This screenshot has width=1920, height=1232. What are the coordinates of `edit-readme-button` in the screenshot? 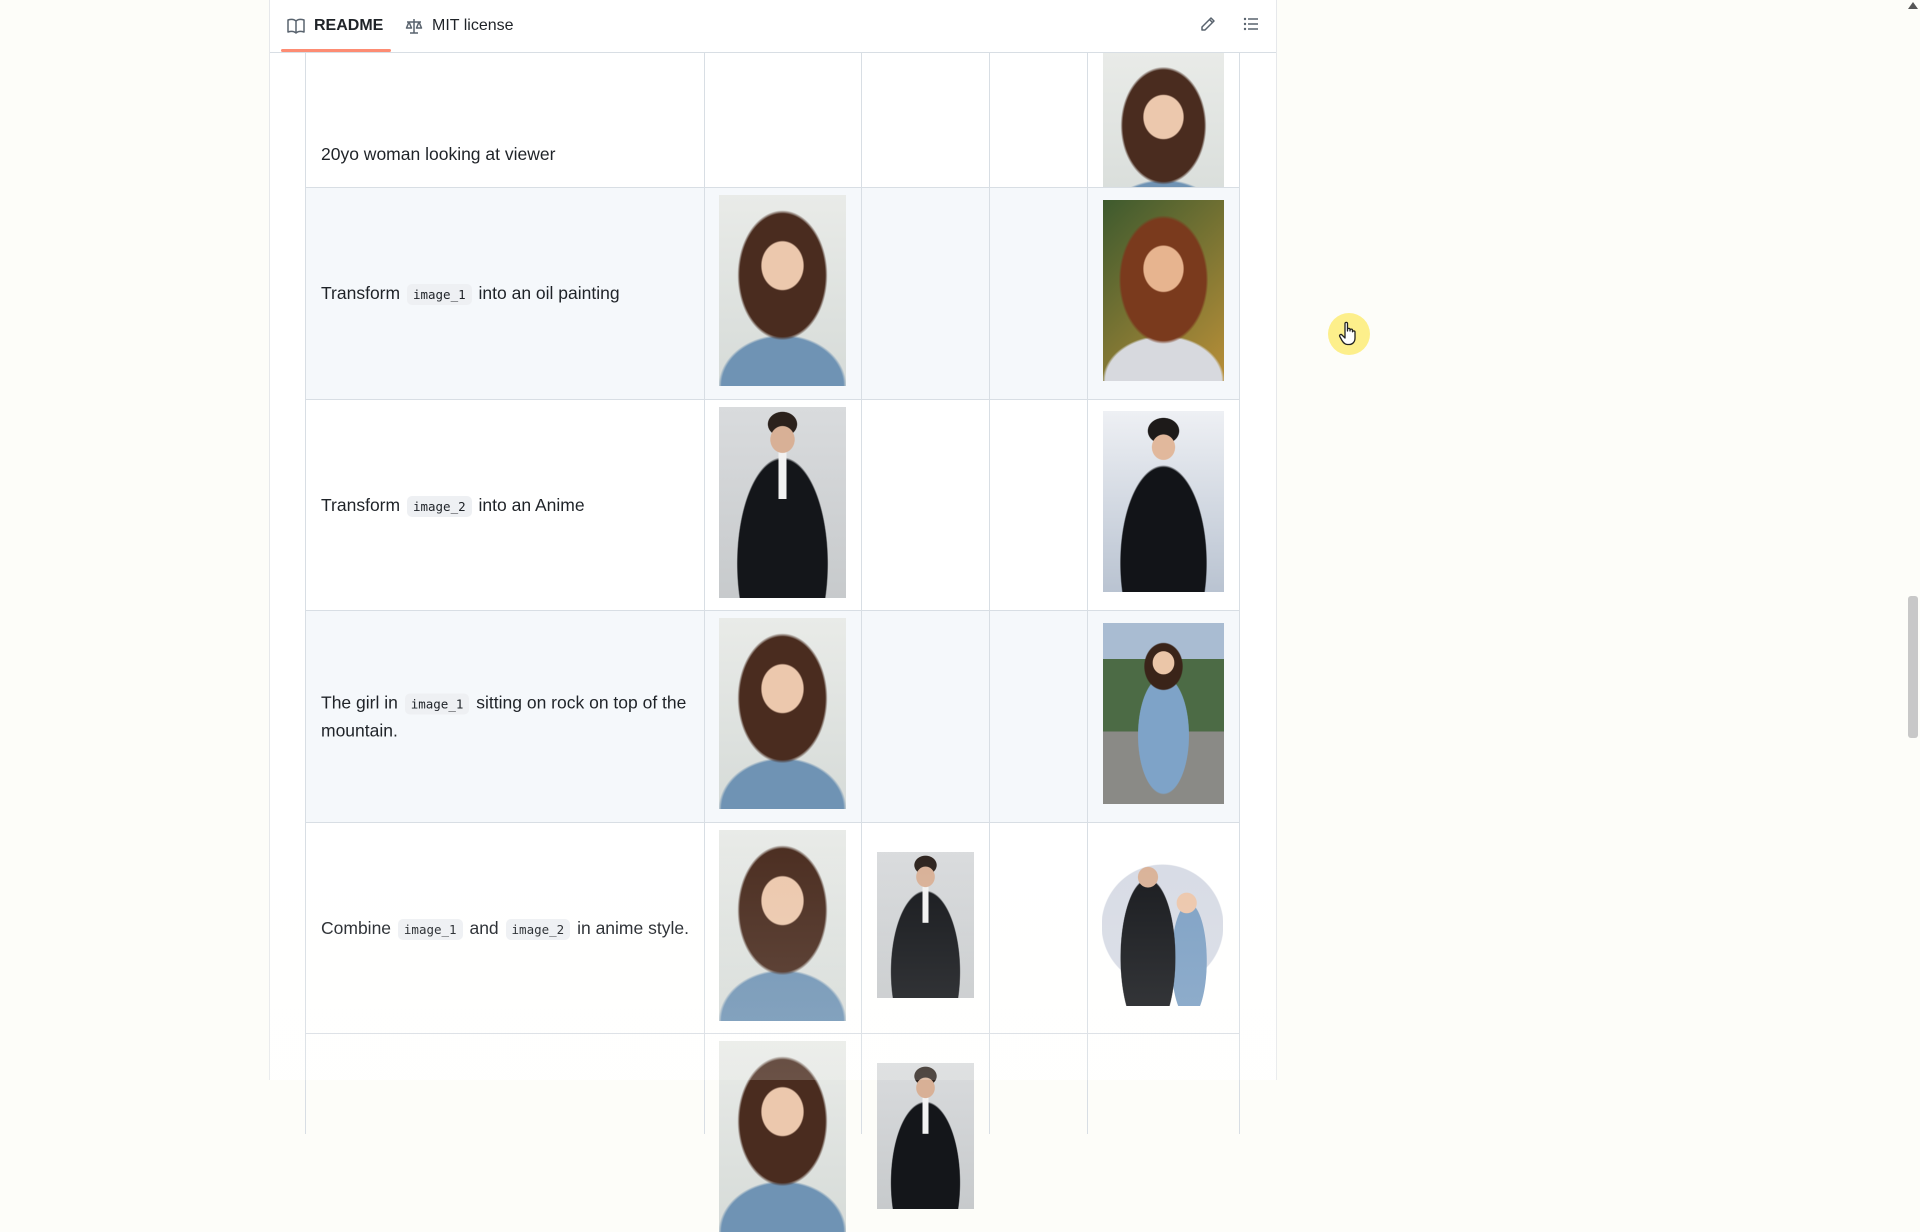 It's located at (1208, 26).